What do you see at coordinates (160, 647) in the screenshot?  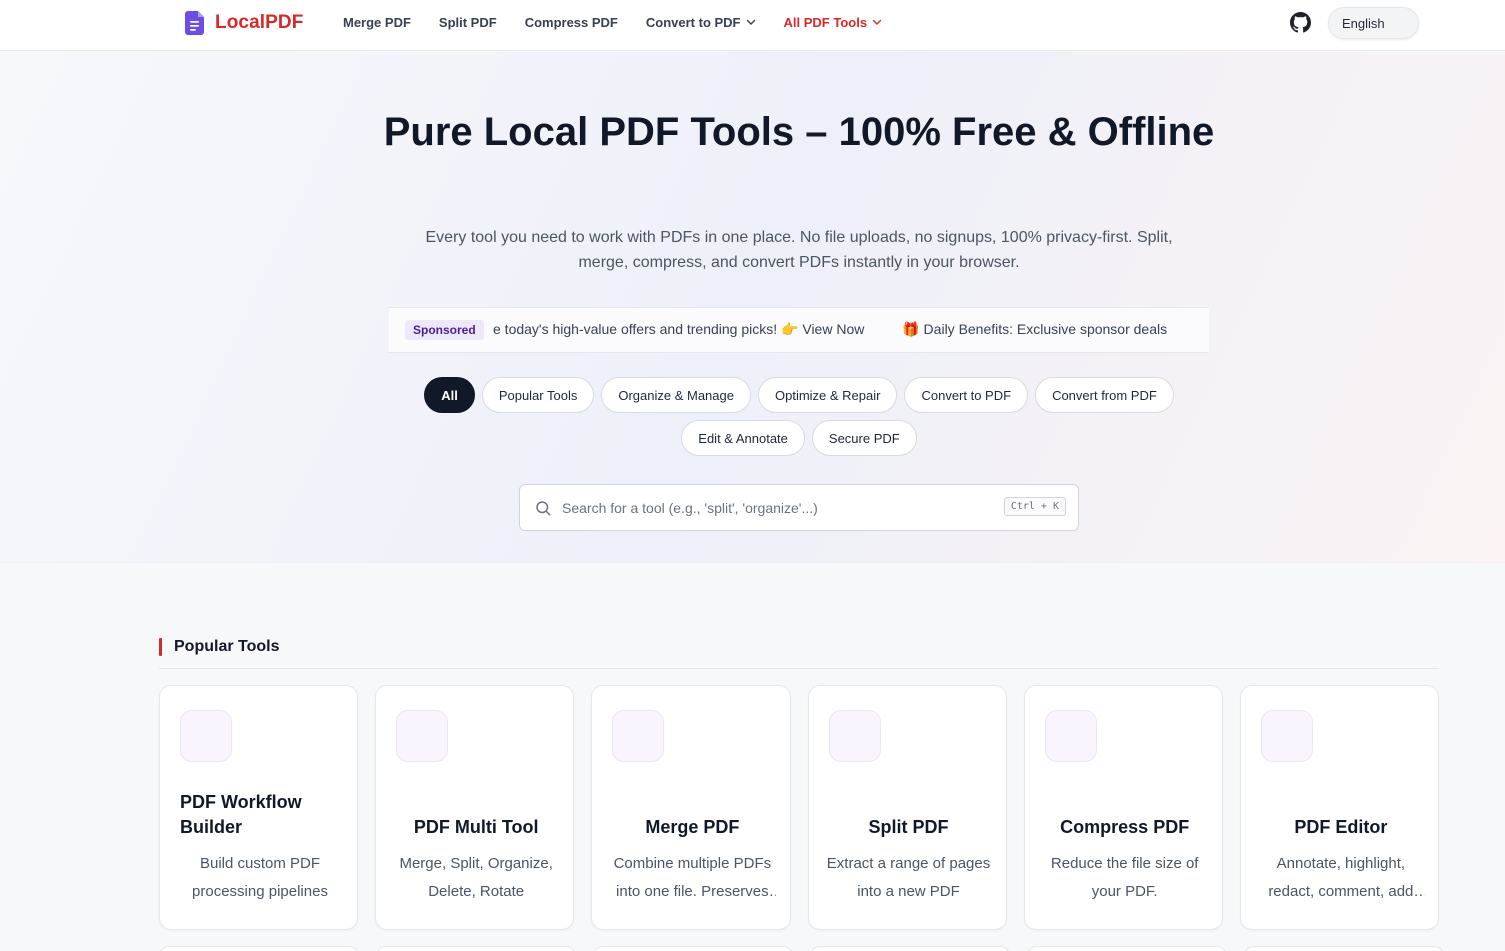 I see `section-accent-bar` at bounding box center [160, 647].